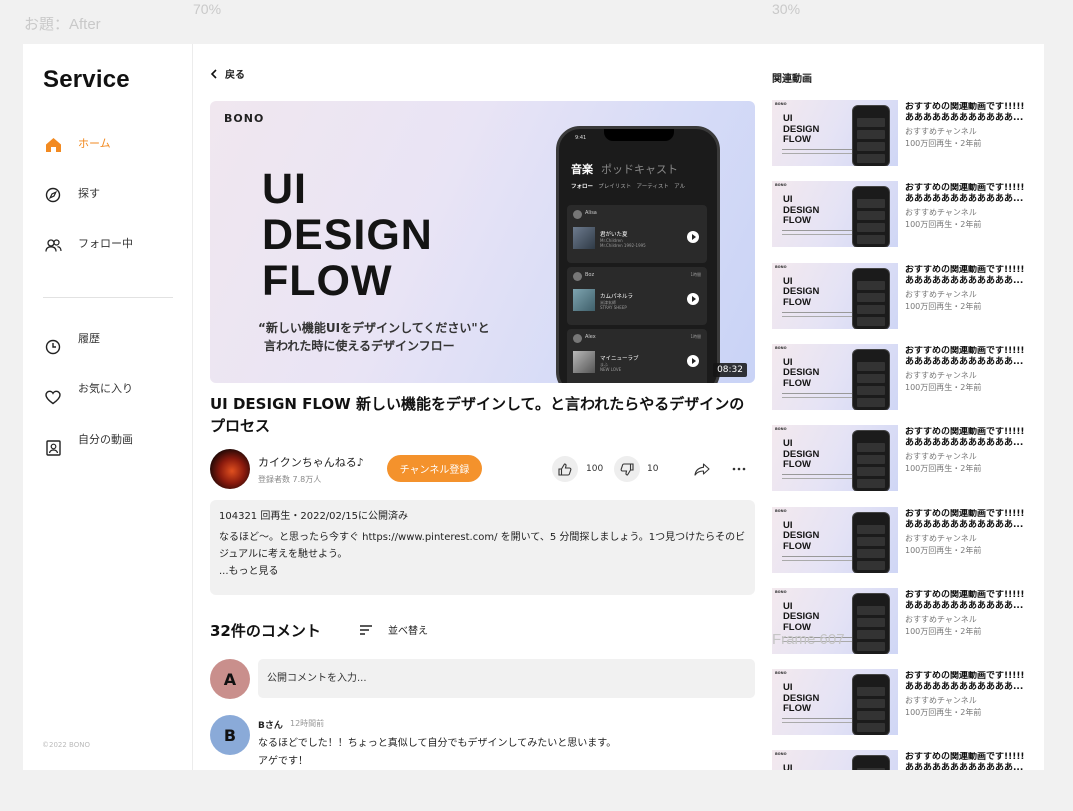 The image size is (1073, 811). Describe the element at coordinates (408, 631) in the screenshot. I see `sort-label: 並べ替え` at that location.